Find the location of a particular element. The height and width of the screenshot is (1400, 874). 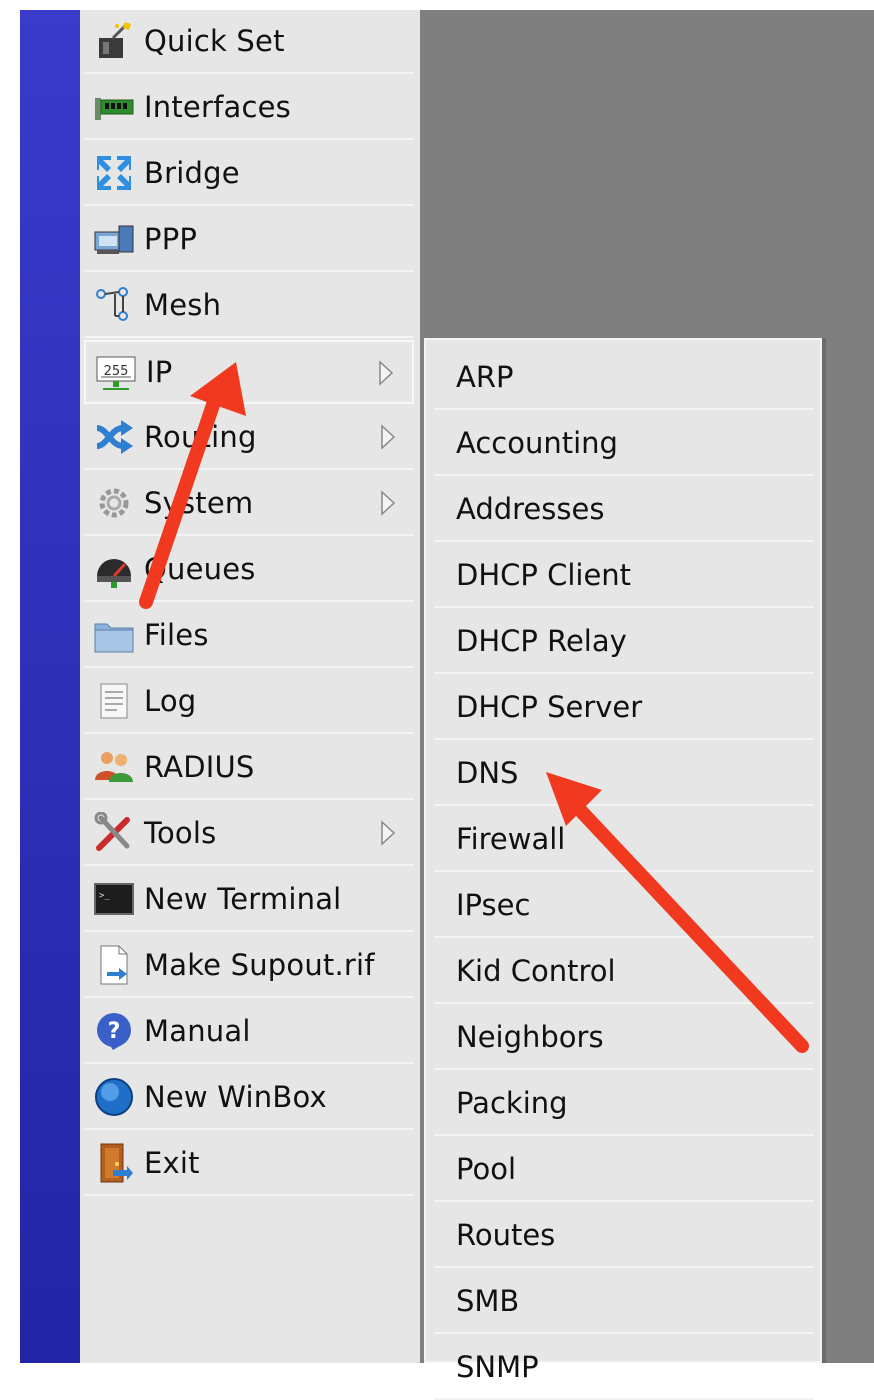

submenu-item-label: SMB is located at coordinates (488, 1301).